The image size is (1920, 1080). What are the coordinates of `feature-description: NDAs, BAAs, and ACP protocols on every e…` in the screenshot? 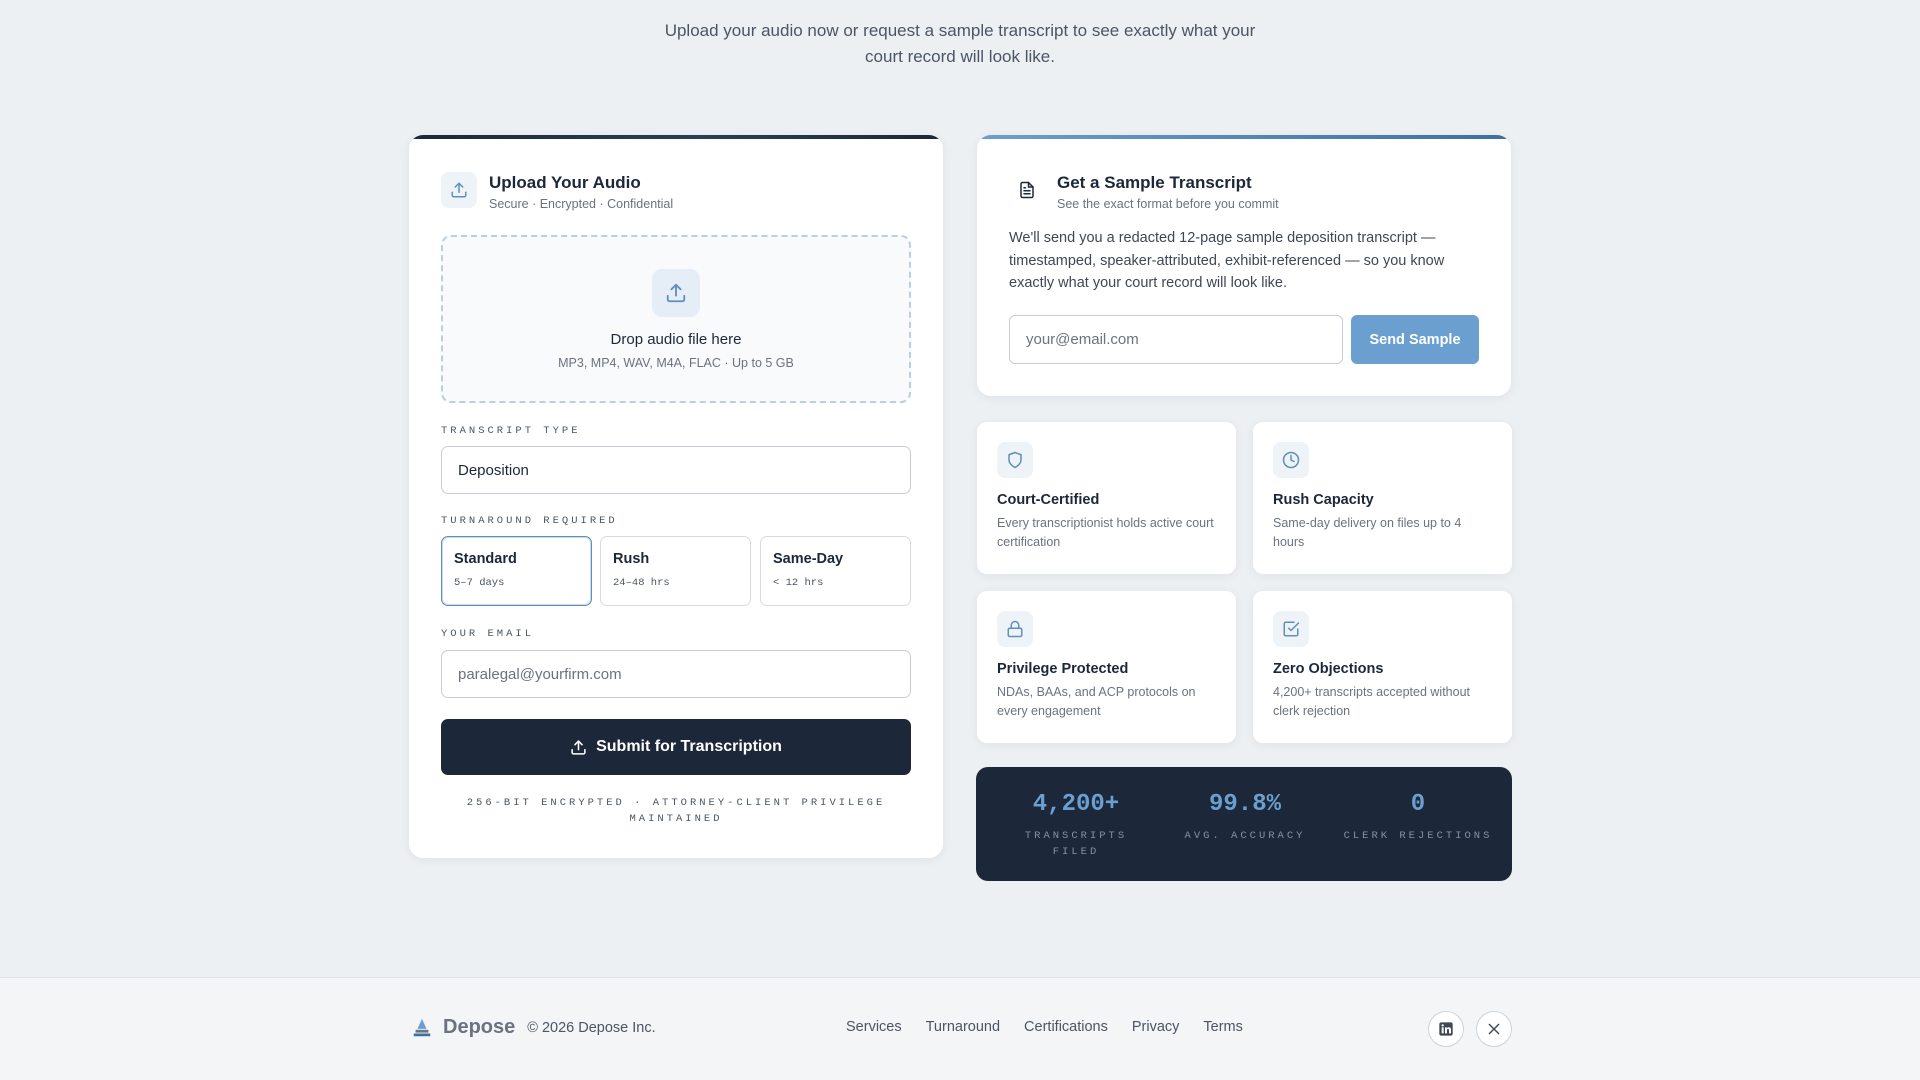 It's located at (1096, 701).